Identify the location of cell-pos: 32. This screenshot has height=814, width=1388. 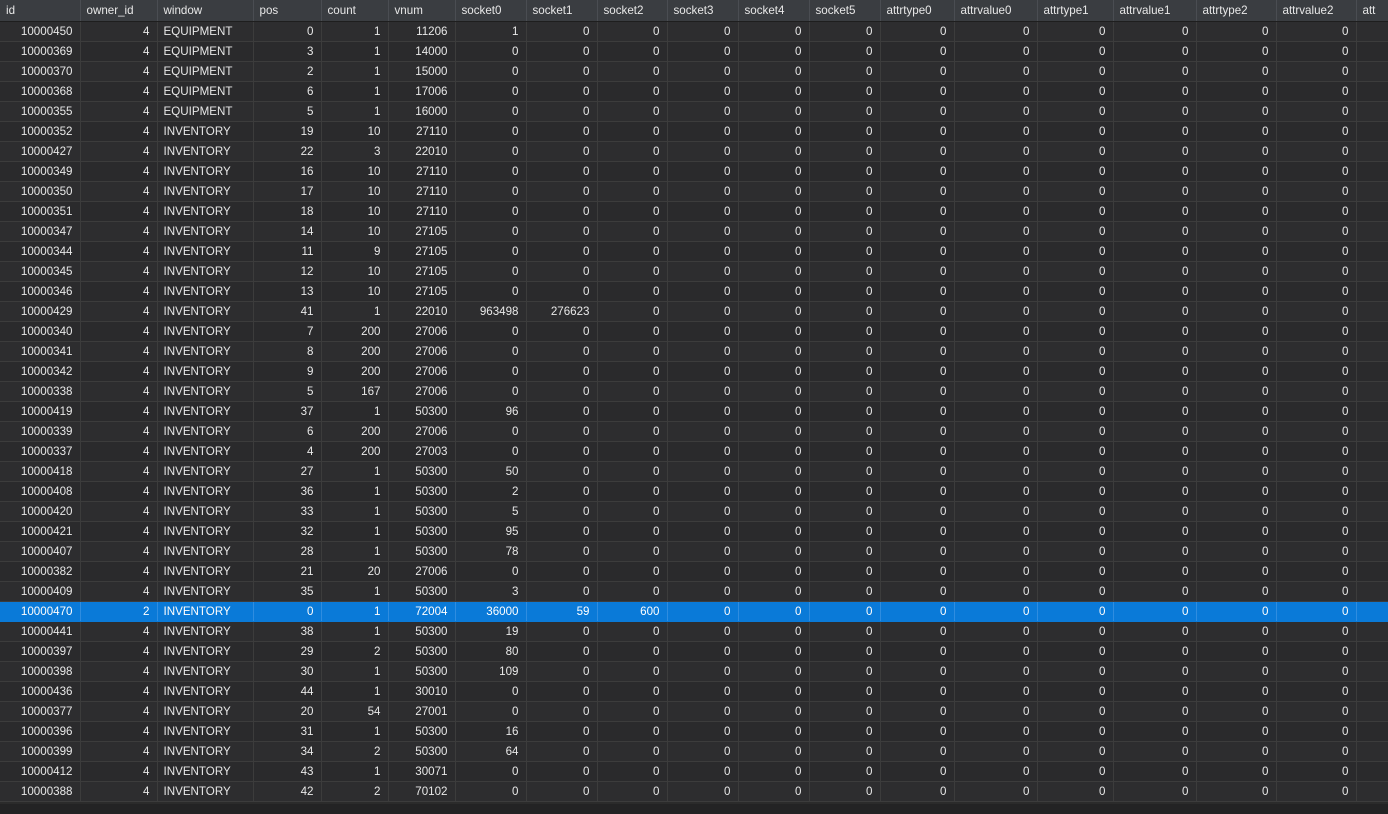
(287, 531).